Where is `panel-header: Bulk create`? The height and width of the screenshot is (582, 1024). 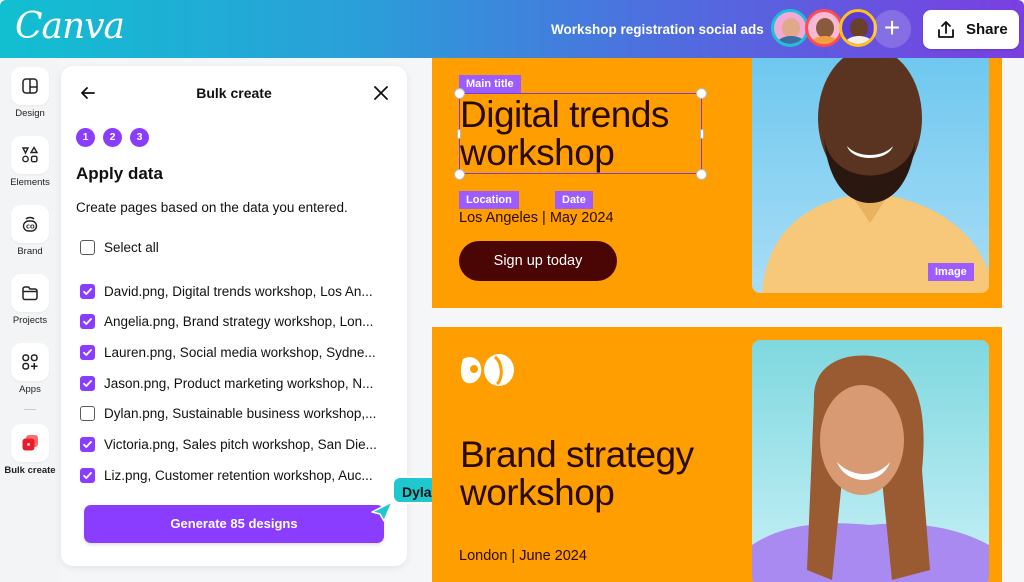 panel-header: Bulk create is located at coordinates (234, 93).